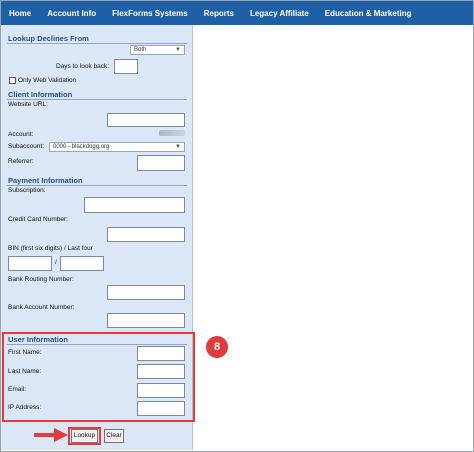 The height and width of the screenshot is (452, 474). What do you see at coordinates (48, 38) in the screenshot?
I see `lookup-section-title: Lookup Declines From` at bounding box center [48, 38].